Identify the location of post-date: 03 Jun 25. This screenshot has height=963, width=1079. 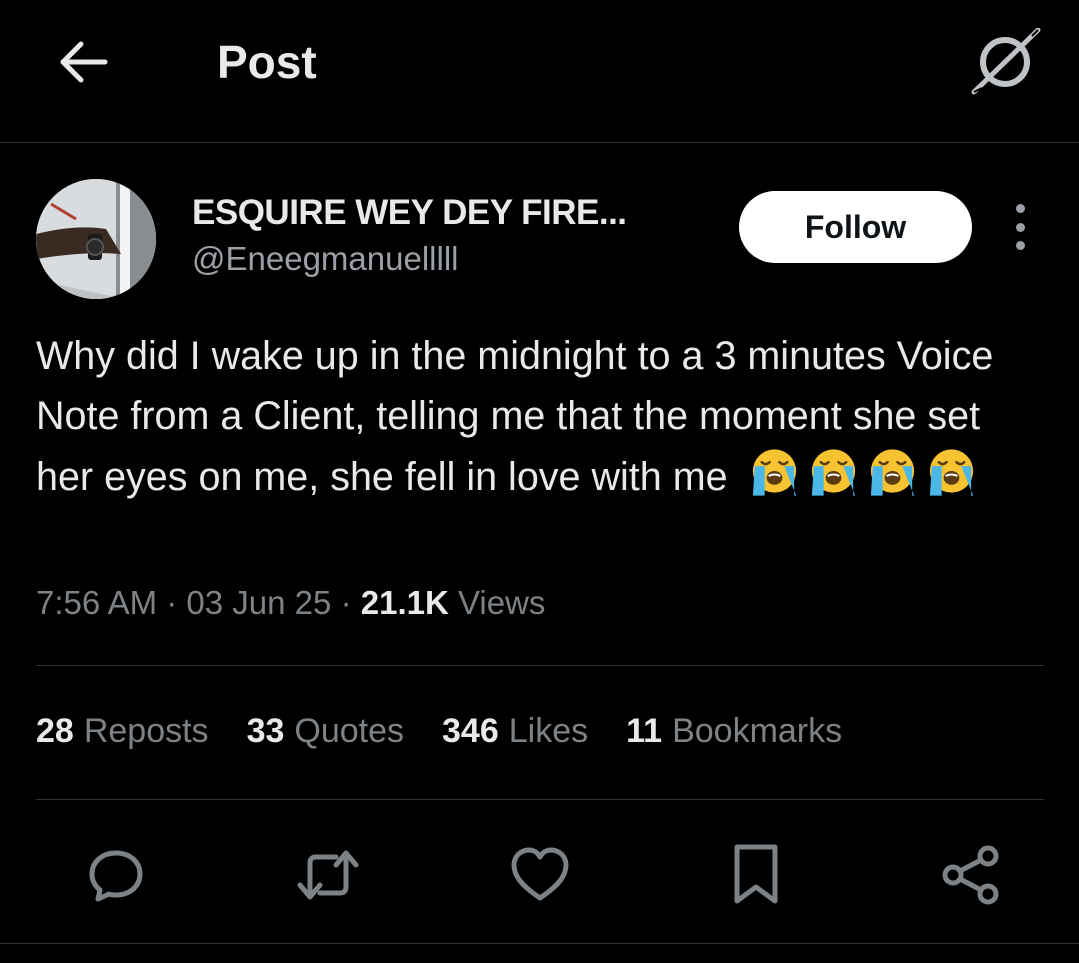
(258, 602).